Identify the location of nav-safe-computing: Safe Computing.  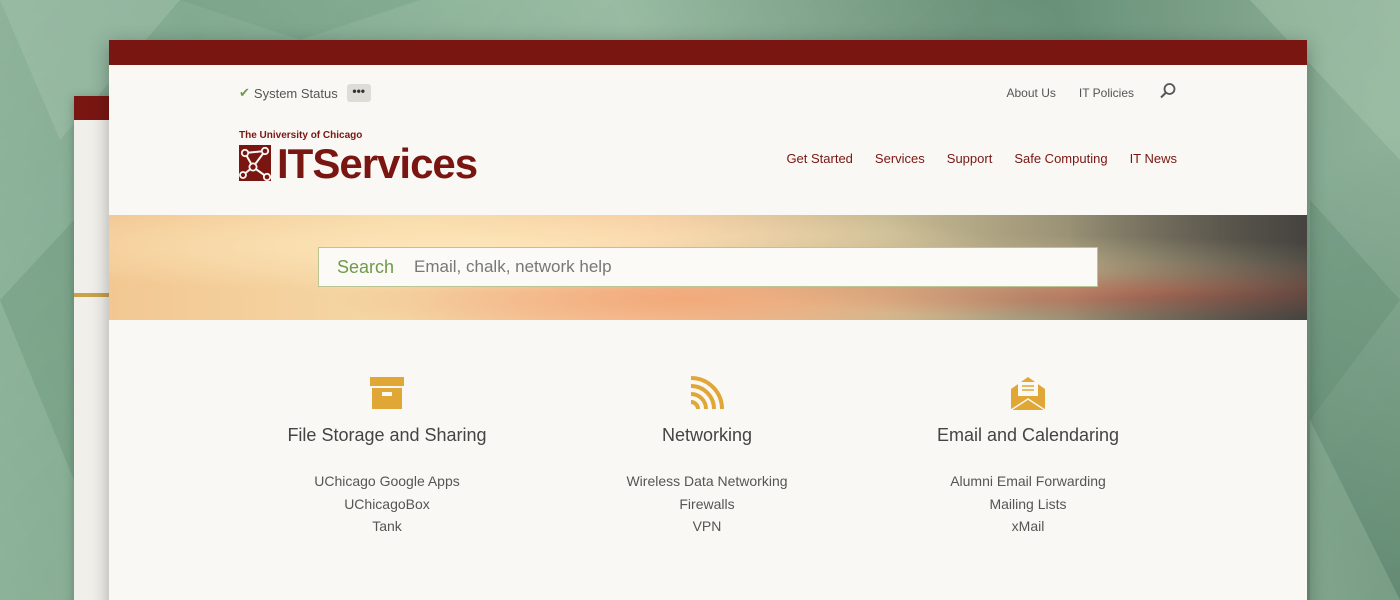
(1060, 158).